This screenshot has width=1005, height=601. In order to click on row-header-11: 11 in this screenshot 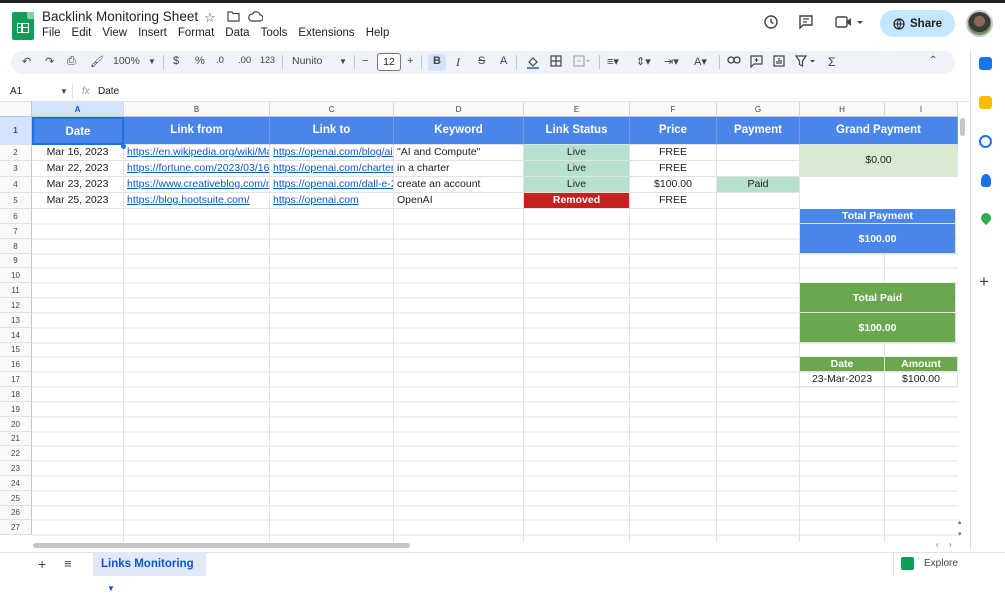, I will do `click(16, 290)`.